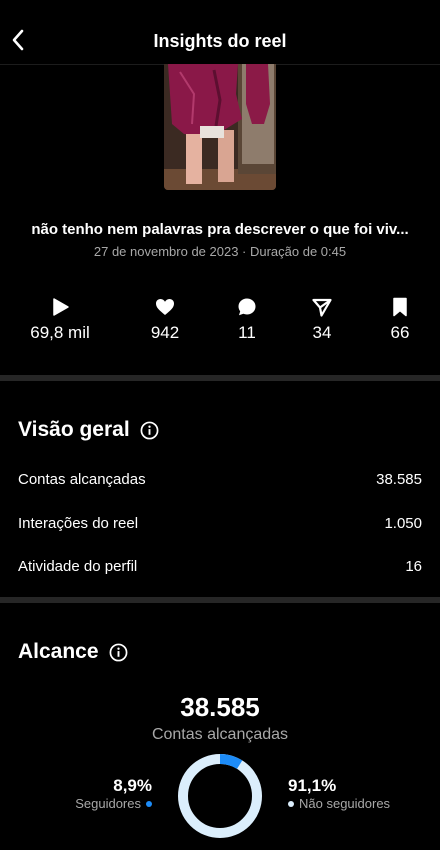 The height and width of the screenshot is (850, 440). I want to click on bookmark-icon, so click(400, 307).